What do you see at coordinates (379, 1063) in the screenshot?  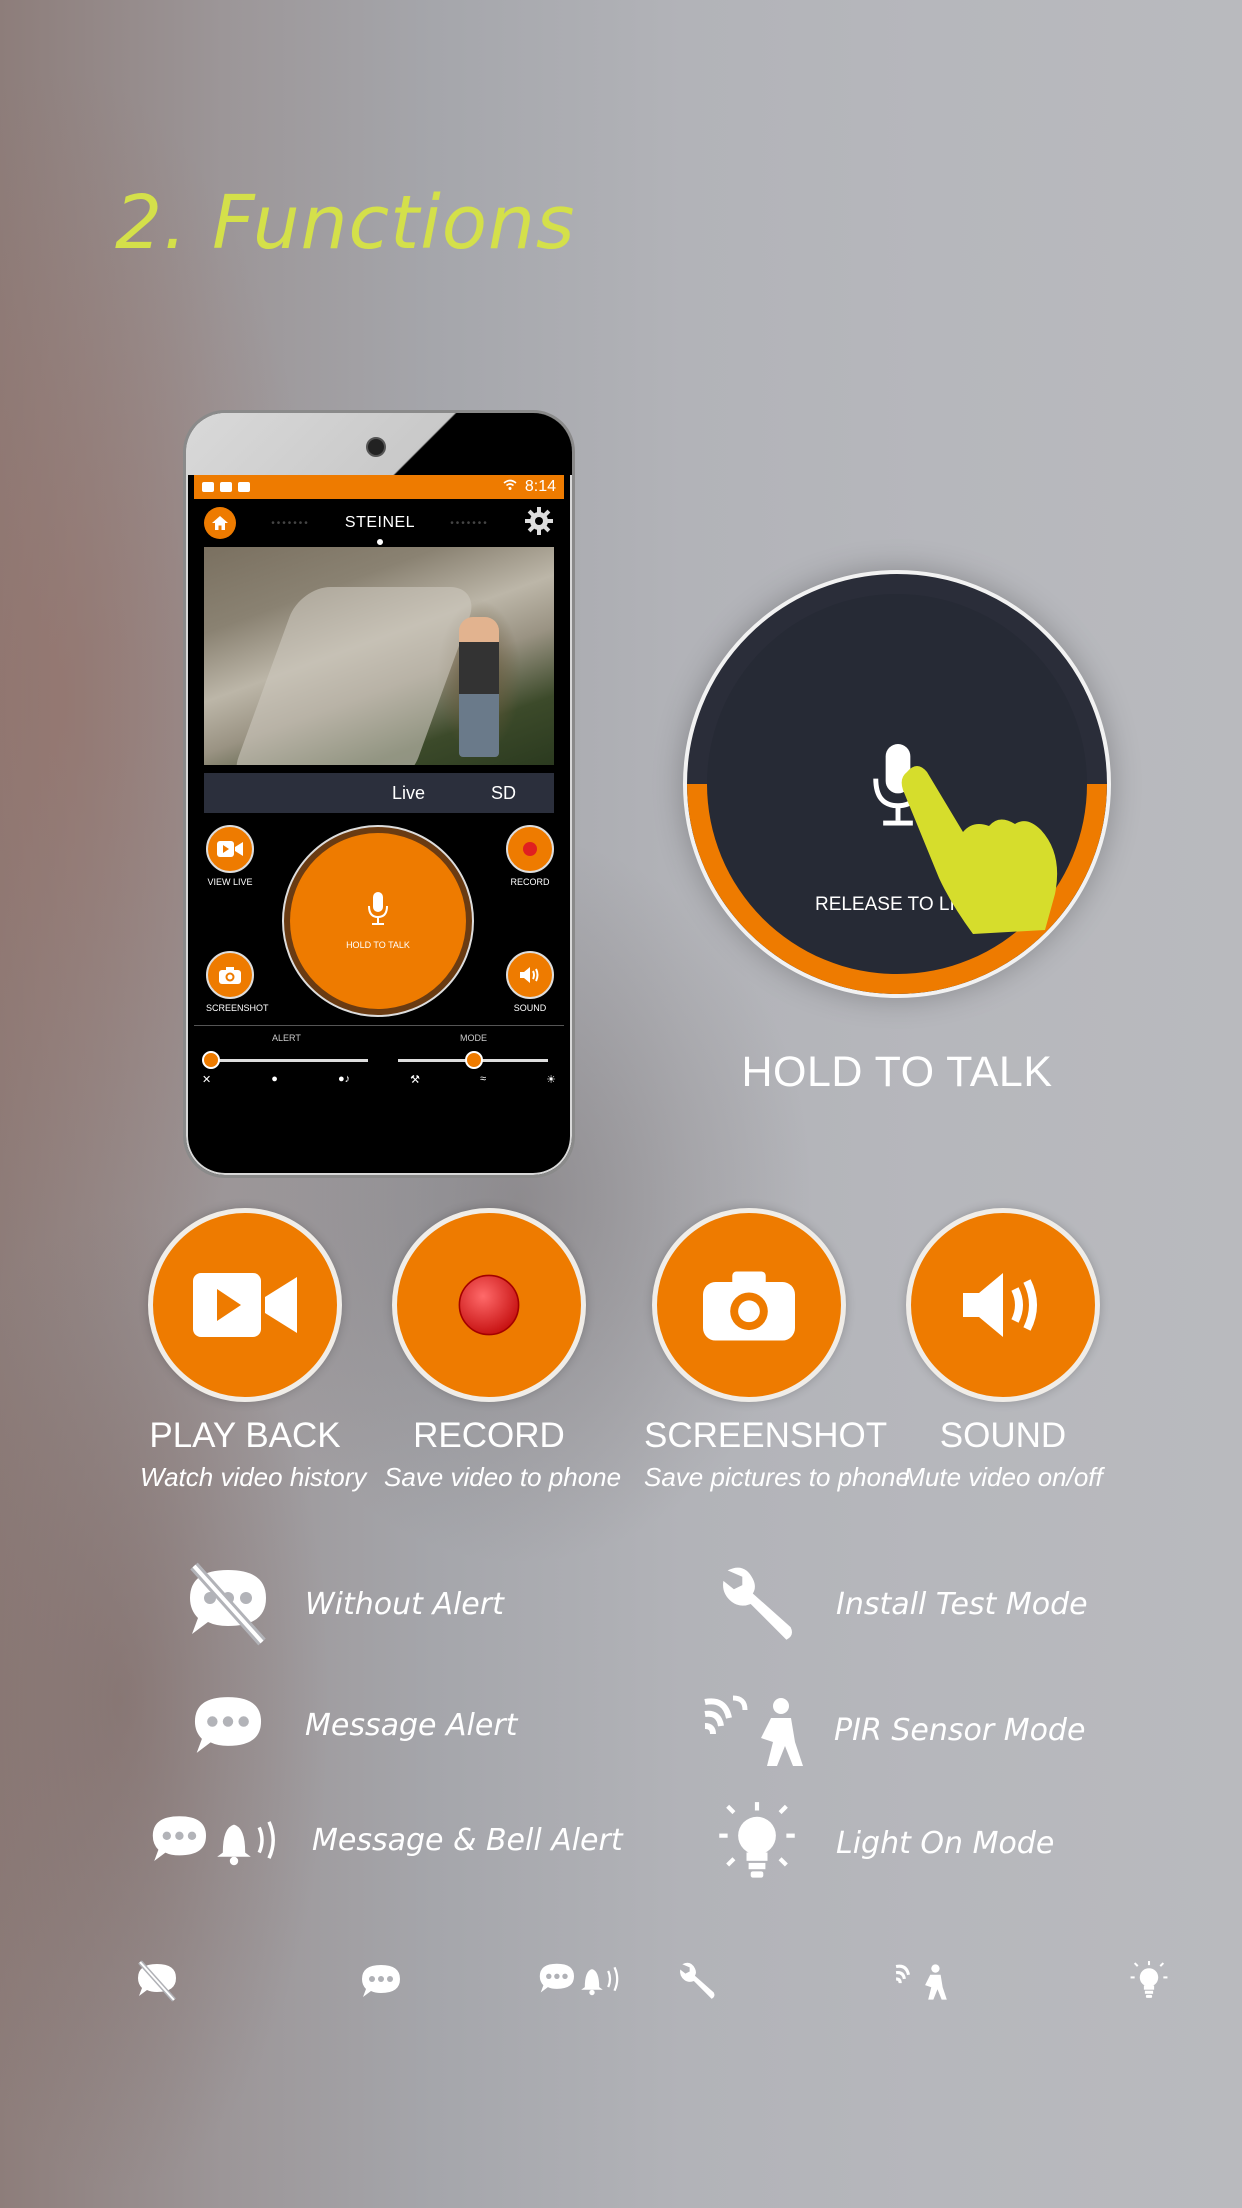 I see `alert-mode-sliders: ALERT MODE ✕ ● ●♪ ⚒ ≈ ☀` at bounding box center [379, 1063].